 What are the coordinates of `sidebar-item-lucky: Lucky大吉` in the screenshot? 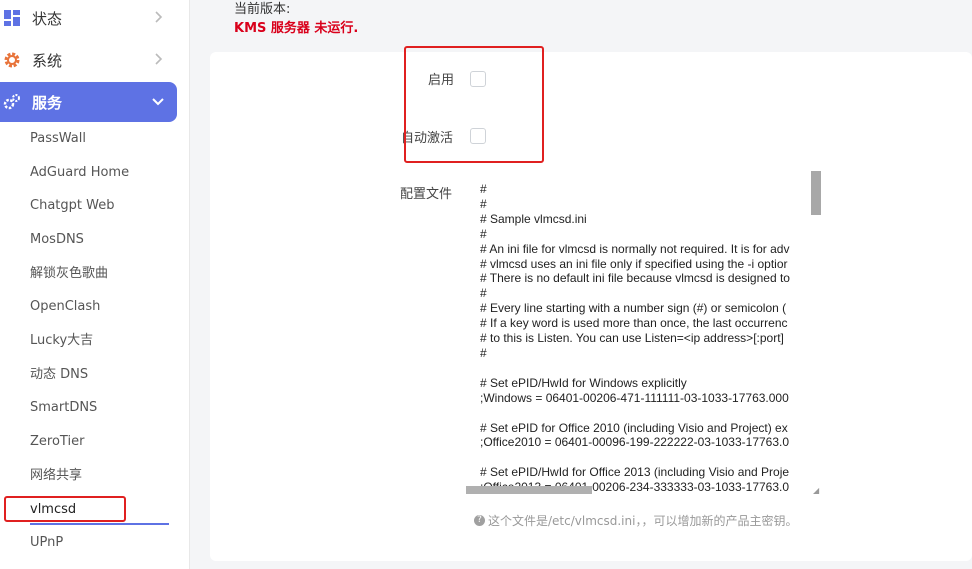 It's located at (61, 341).